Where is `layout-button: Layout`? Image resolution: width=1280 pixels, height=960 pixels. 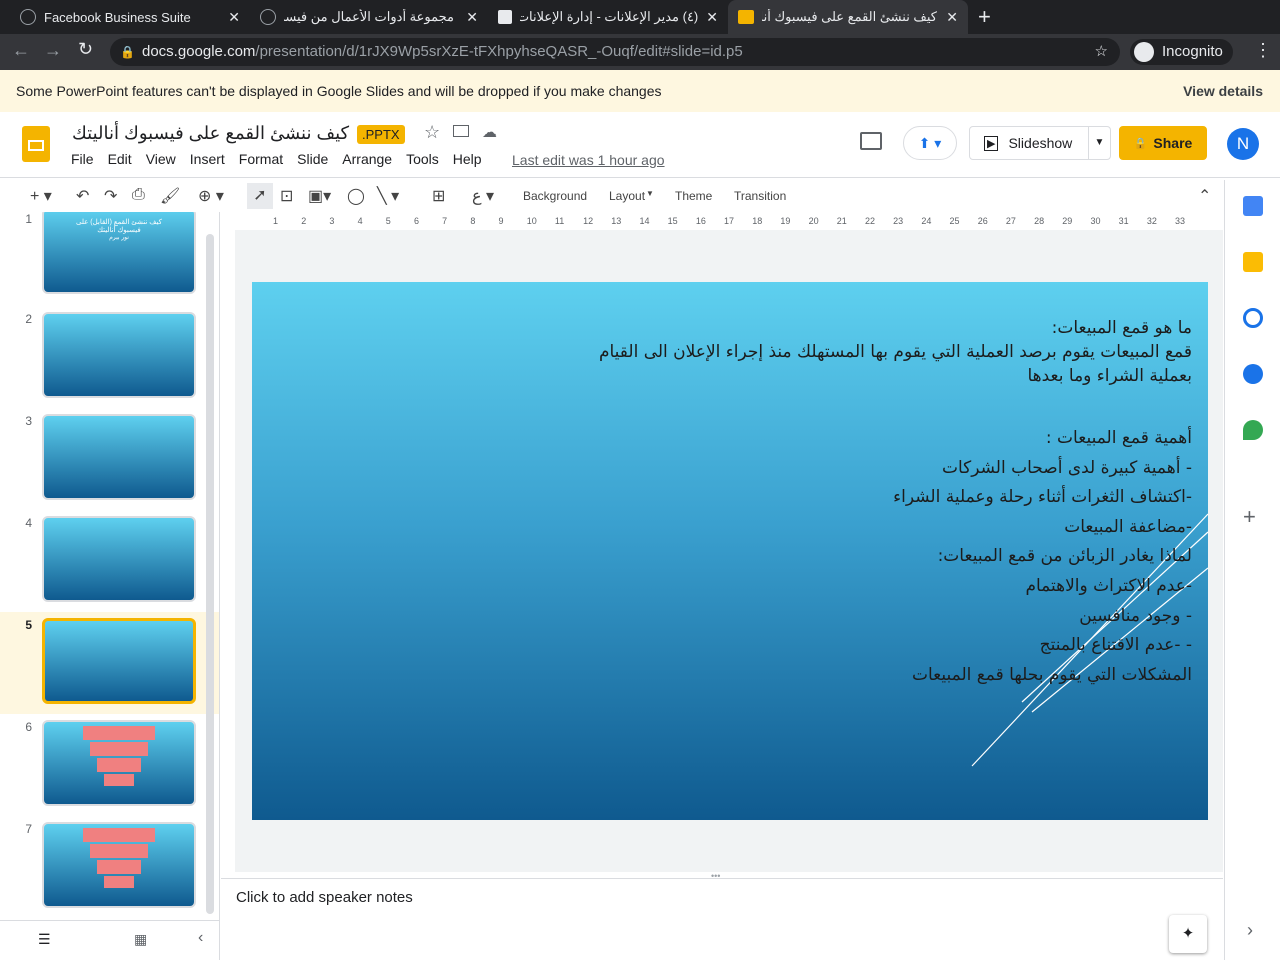 layout-button: Layout is located at coordinates (627, 196).